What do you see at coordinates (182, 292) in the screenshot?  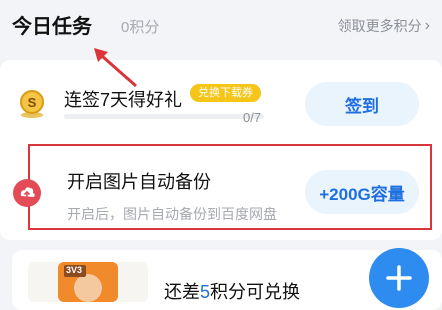 I see `redeem-prefix: 还差` at bounding box center [182, 292].